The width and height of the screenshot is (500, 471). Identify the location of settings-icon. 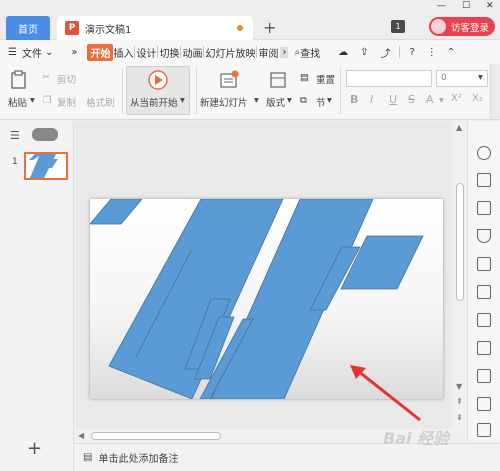
(484, 348).